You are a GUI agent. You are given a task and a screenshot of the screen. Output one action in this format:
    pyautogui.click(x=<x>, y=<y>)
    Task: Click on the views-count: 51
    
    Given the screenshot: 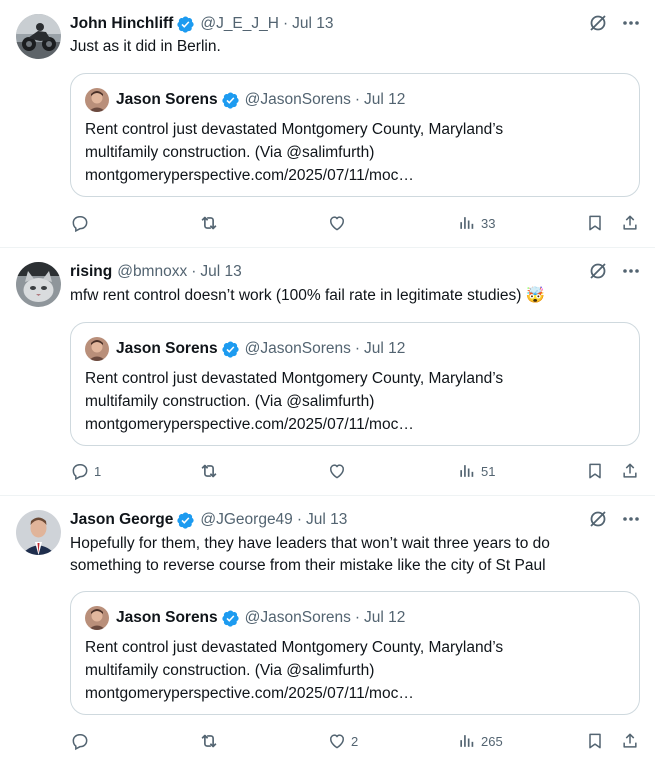 What is the action you would take?
    pyautogui.click(x=488, y=471)
    